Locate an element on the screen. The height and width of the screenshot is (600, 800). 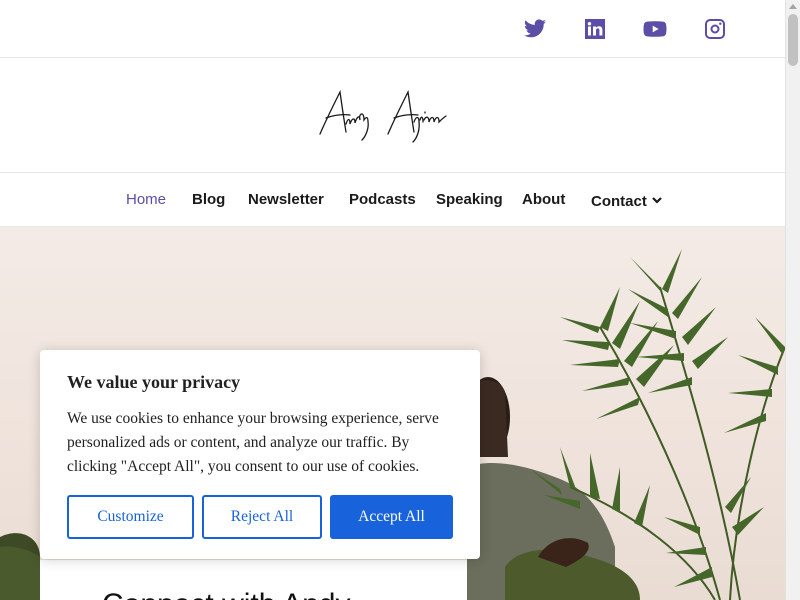
nav-item-speaking: Speaking is located at coordinates (469, 199).